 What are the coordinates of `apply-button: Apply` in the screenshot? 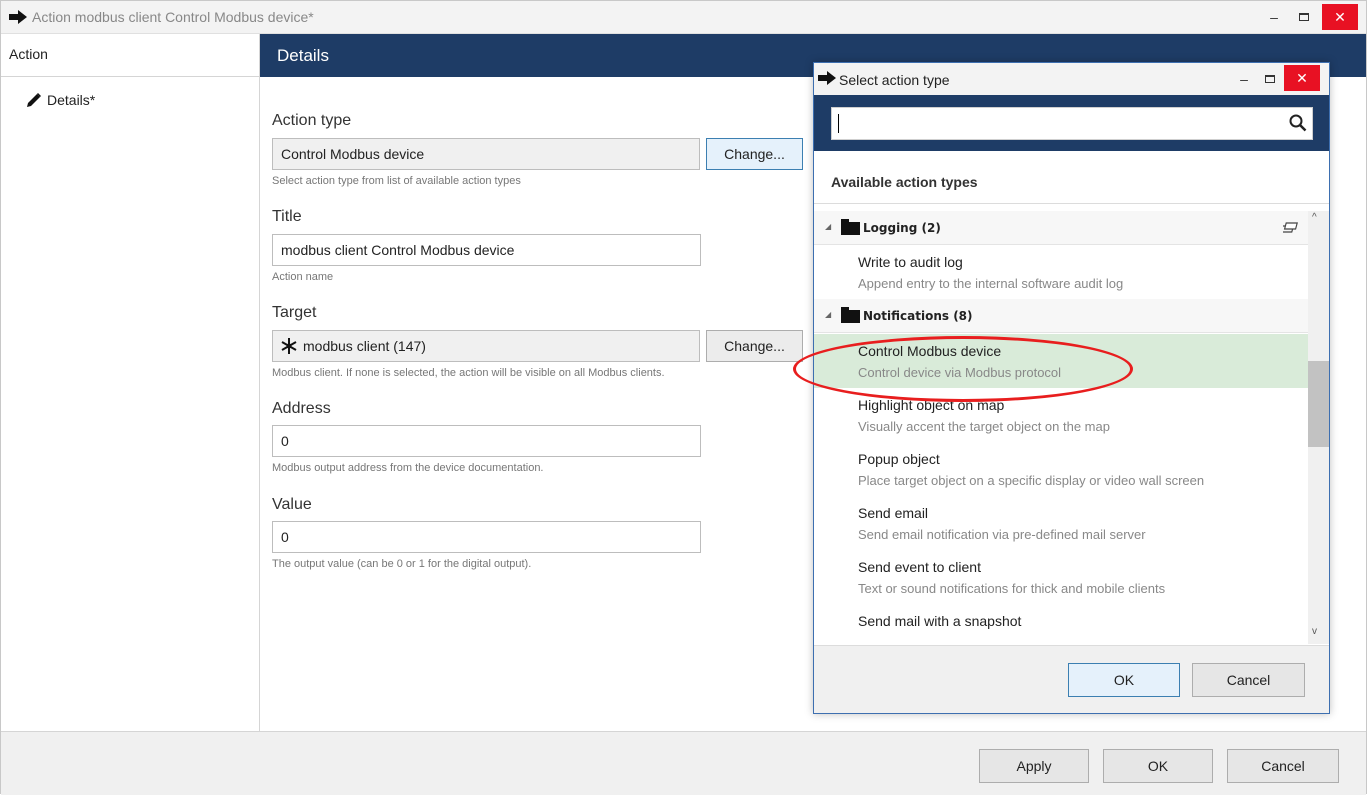 It's located at (1034, 766).